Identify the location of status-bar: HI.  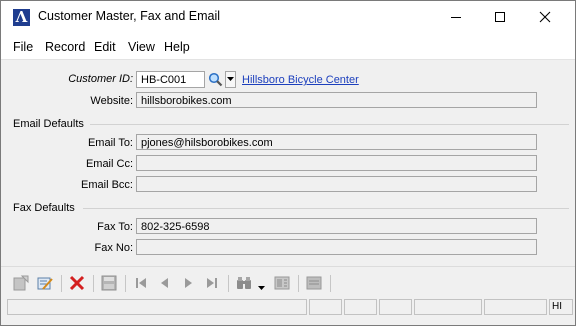
(288, 307).